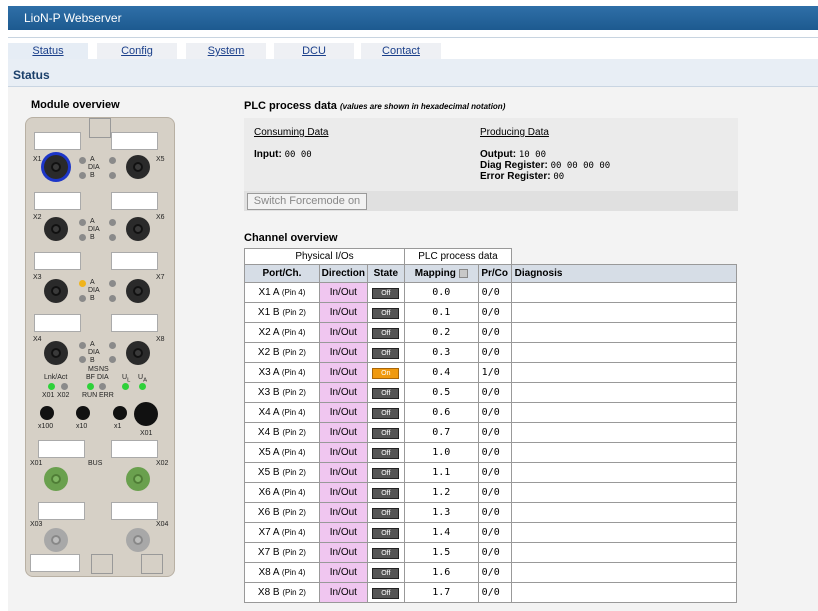 This screenshot has width=818, height=611. I want to click on producing-data-label: Producing Data, so click(514, 132).